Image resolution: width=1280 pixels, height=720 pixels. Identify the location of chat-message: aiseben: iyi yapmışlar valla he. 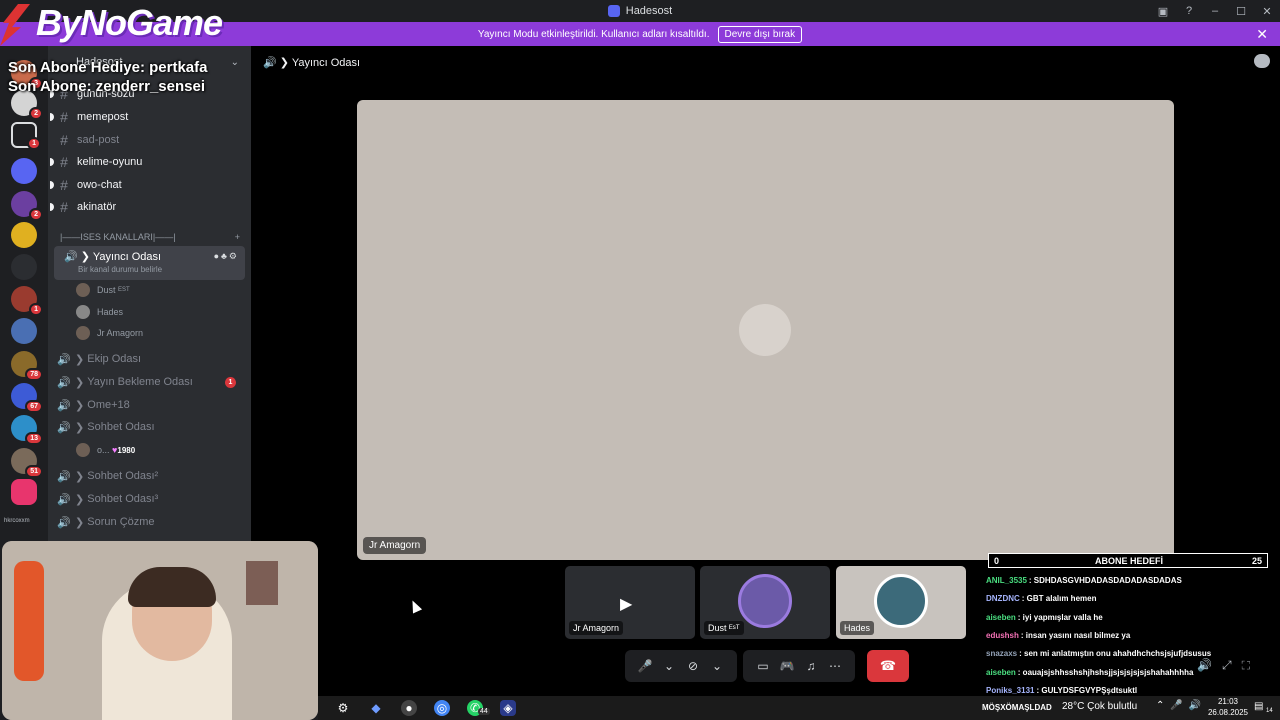
(1131, 617).